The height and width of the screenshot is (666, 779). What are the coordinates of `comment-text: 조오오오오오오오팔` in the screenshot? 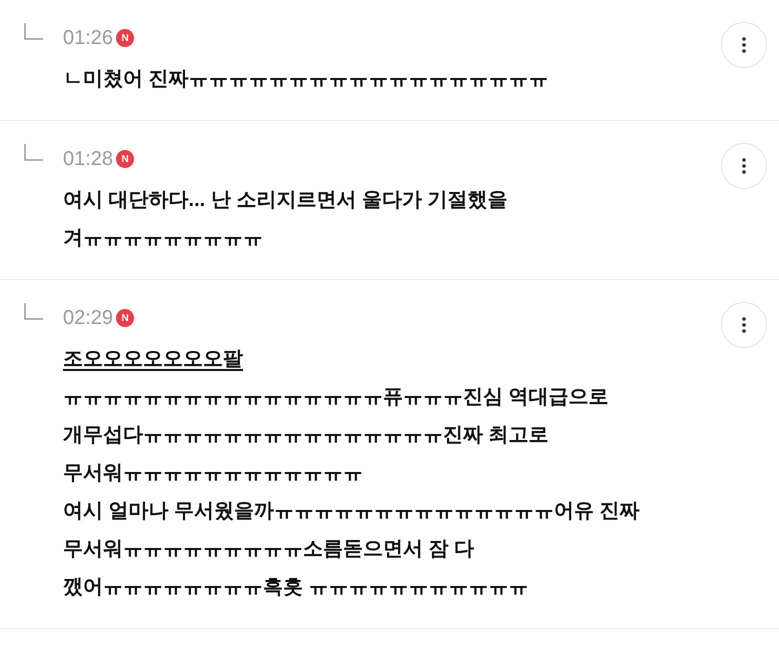 It's located at (153, 359).